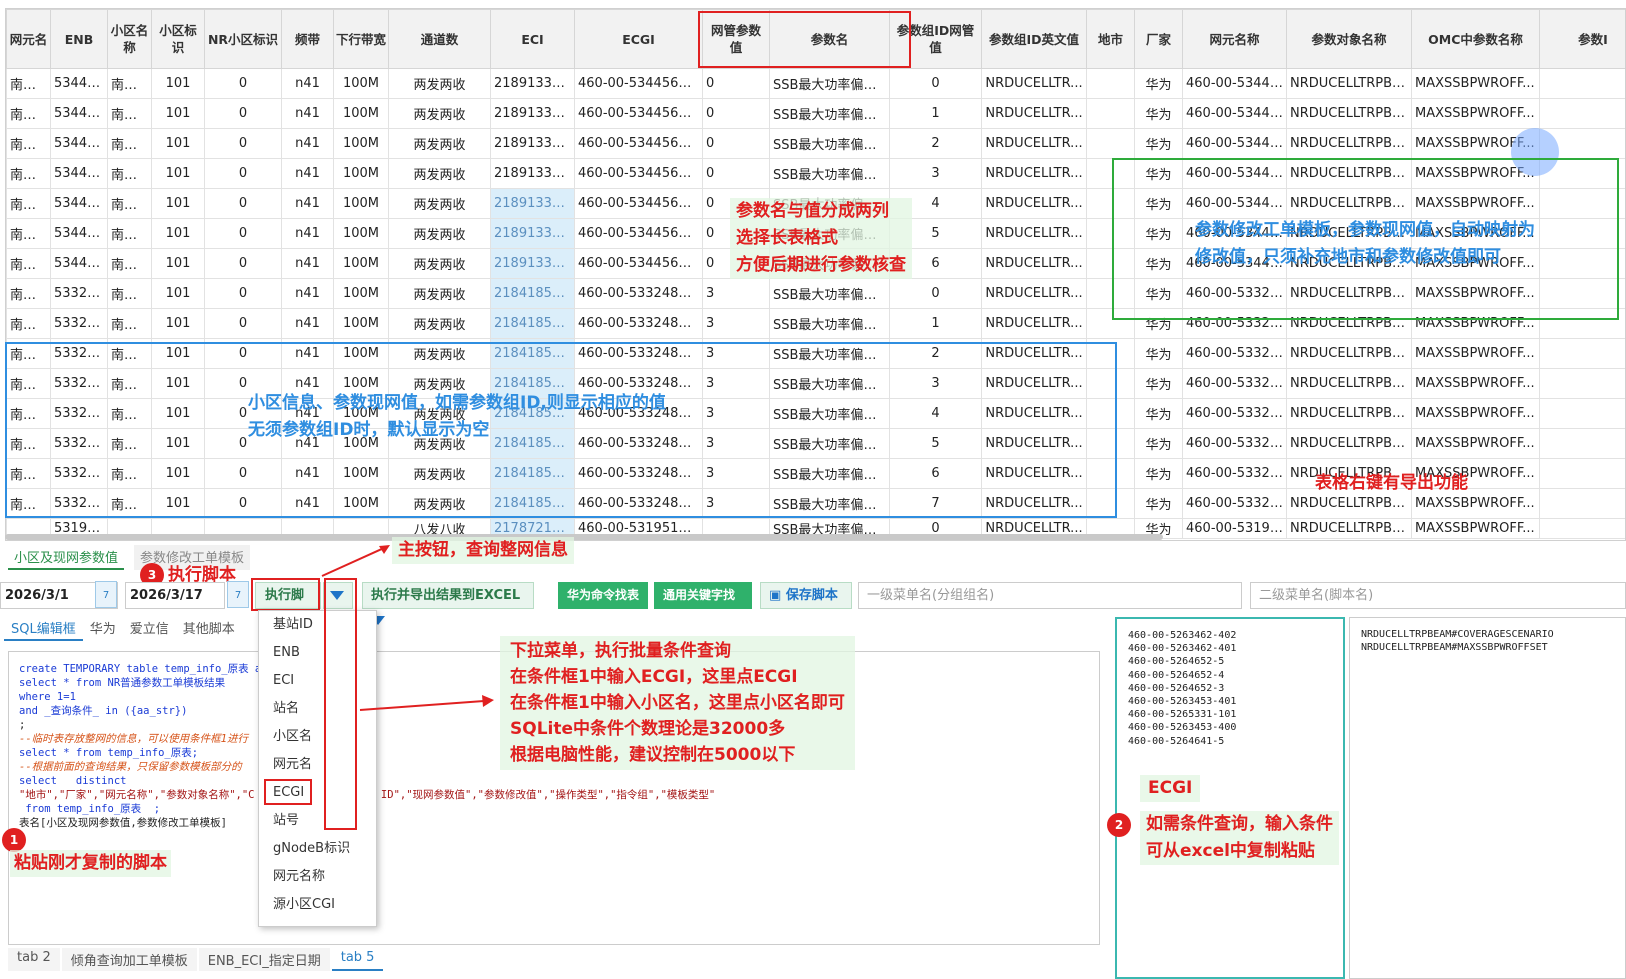  Describe the element at coordinates (1034, 39) in the screenshot. I see `column-header: 参数组ID英文值` at that location.